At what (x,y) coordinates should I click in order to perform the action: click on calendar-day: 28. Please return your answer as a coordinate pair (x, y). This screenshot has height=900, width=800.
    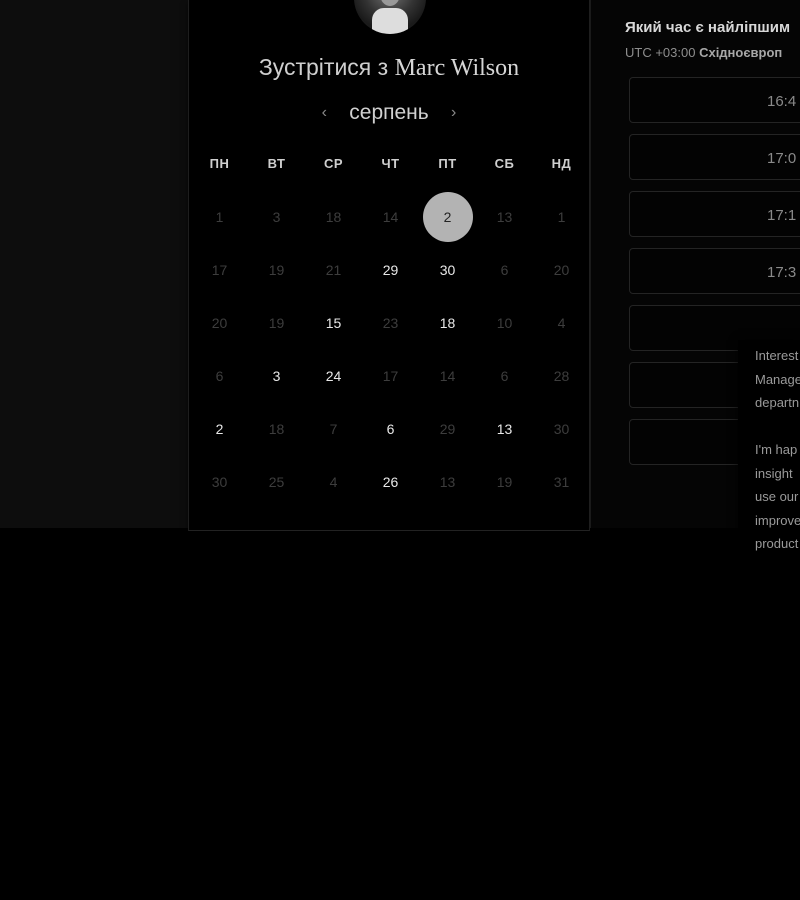
    Looking at the image, I should click on (561, 375).